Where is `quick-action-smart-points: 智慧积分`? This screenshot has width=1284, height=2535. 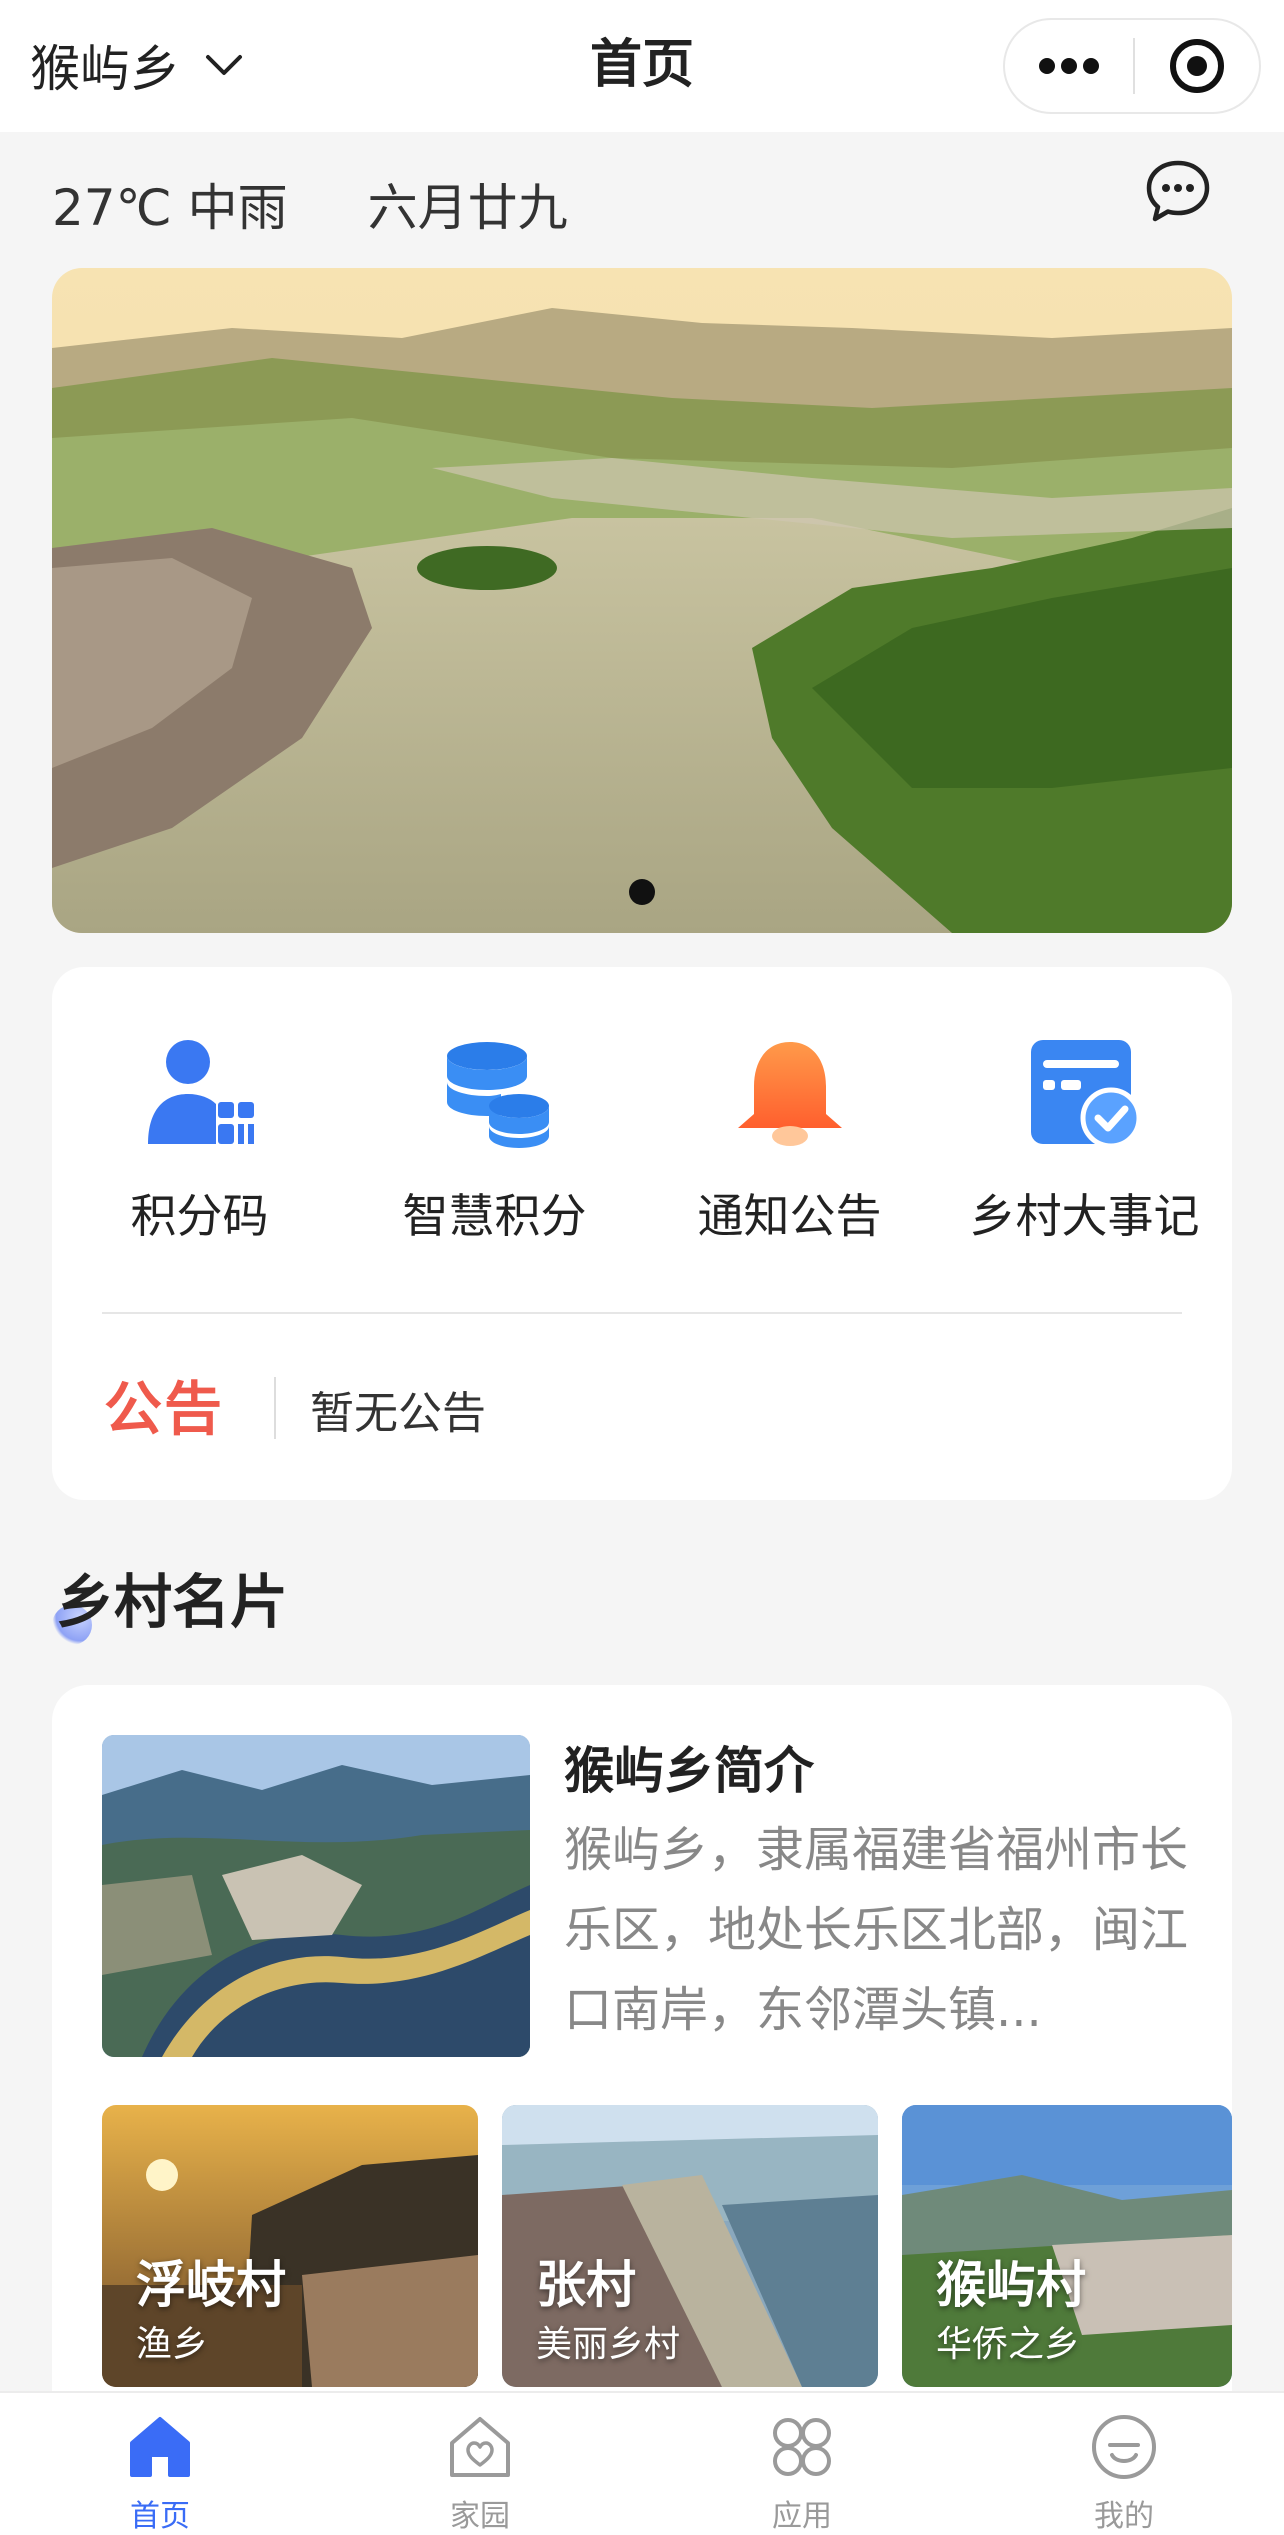 quick-action-smart-points: 智慧积分 is located at coordinates (494, 1139).